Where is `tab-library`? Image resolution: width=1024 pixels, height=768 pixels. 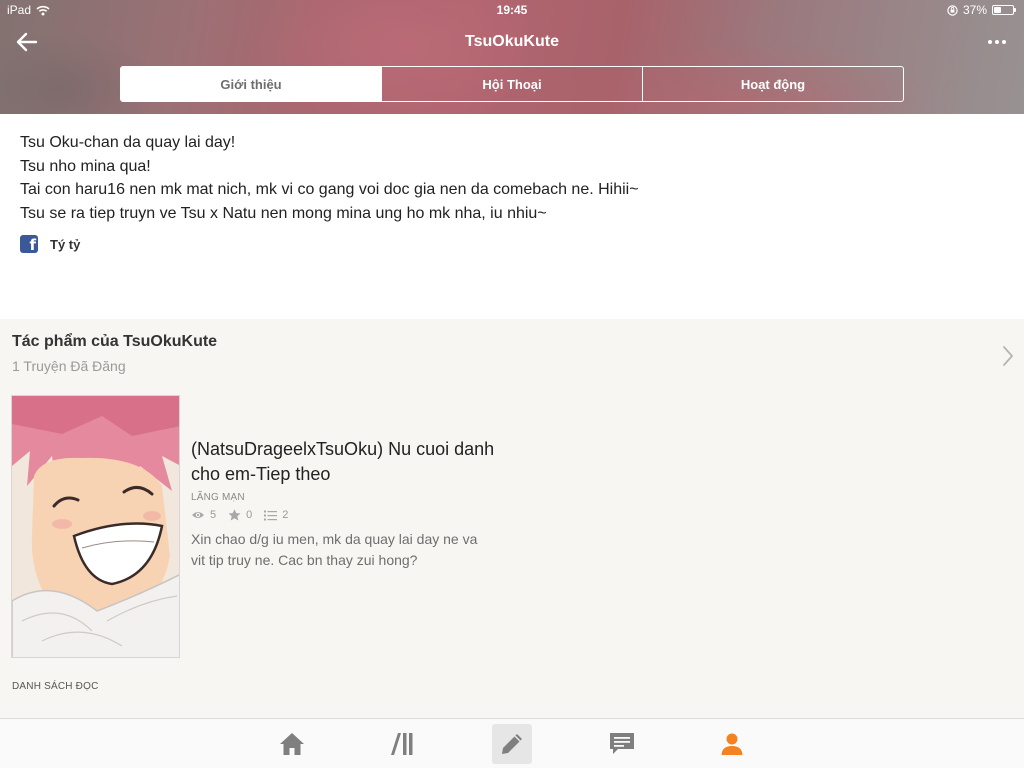
tab-library is located at coordinates (402, 744).